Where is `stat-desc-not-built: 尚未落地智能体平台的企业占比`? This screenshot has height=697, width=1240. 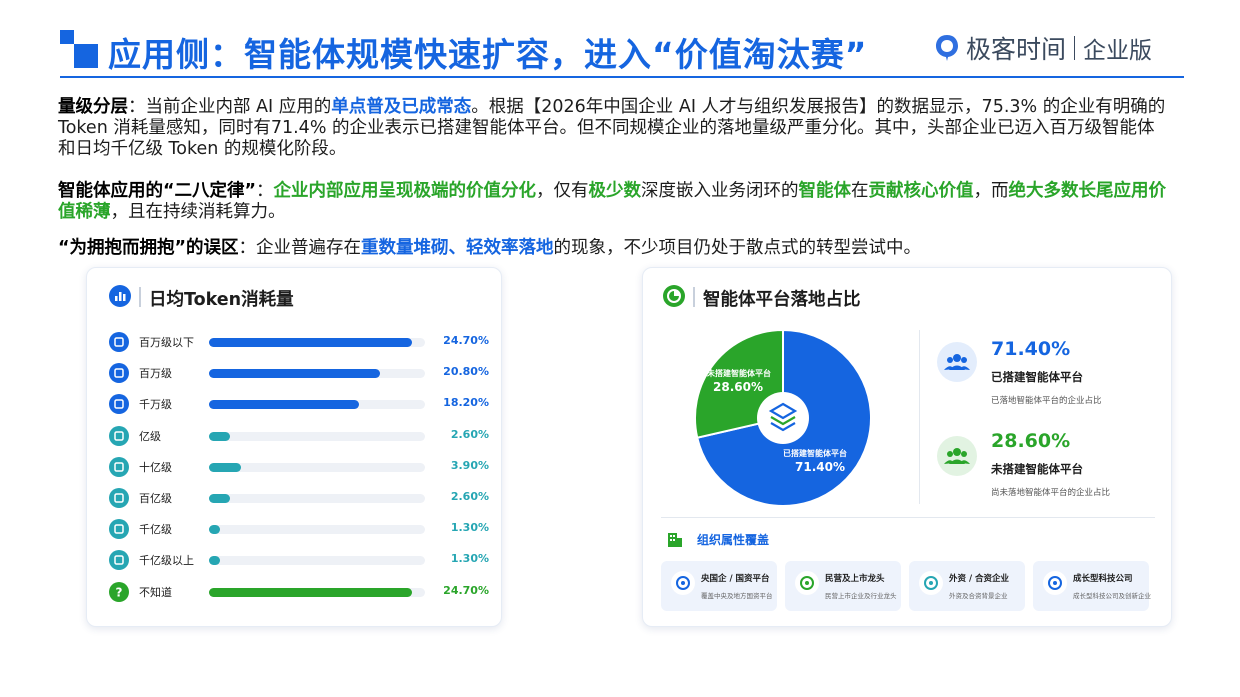
stat-desc-not-built: 尚未落地智能体平台的企业占比 is located at coordinates (1051, 493).